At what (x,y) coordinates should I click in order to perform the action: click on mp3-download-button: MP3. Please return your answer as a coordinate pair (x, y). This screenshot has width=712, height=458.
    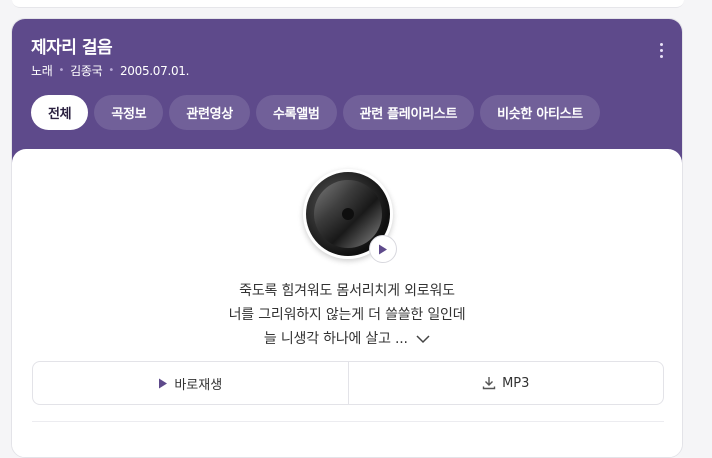
    Looking at the image, I should click on (505, 383).